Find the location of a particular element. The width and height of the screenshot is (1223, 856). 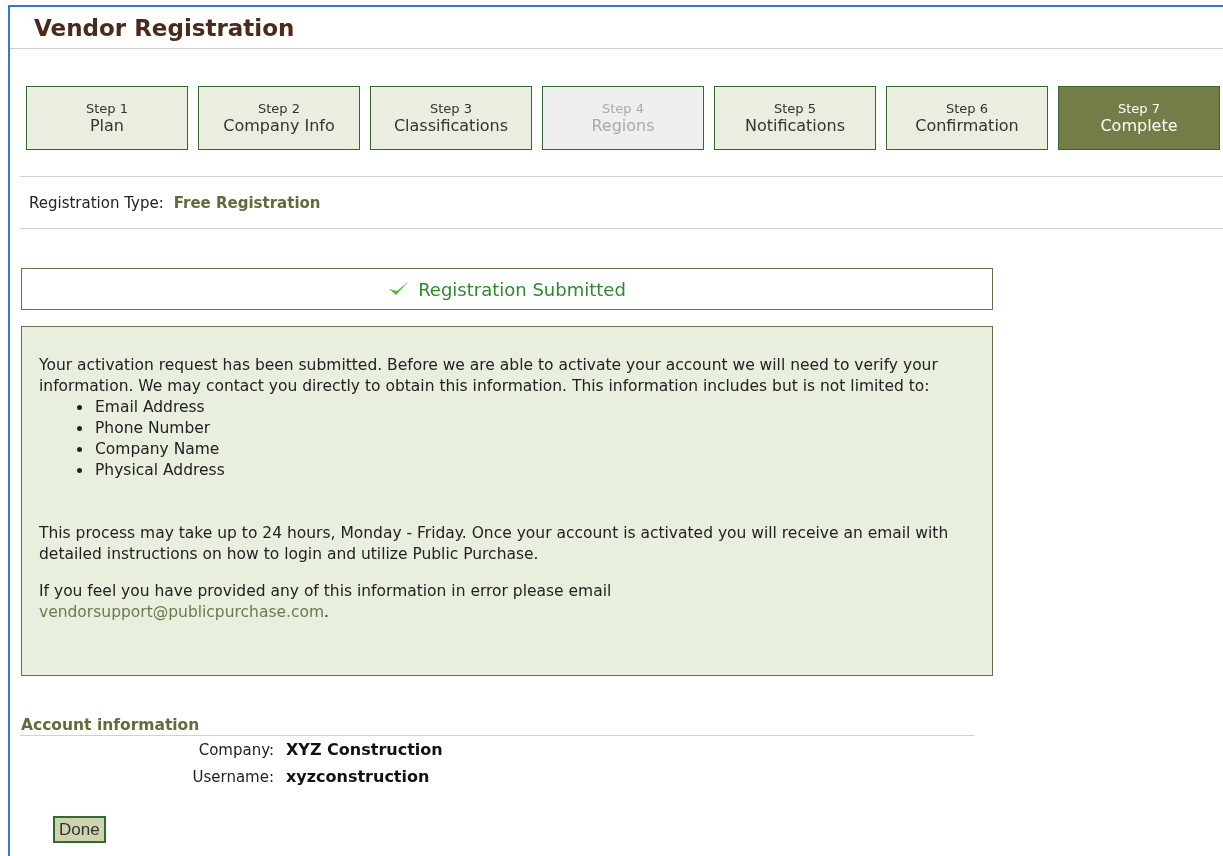

list-item: Company Name is located at coordinates (157, 449).